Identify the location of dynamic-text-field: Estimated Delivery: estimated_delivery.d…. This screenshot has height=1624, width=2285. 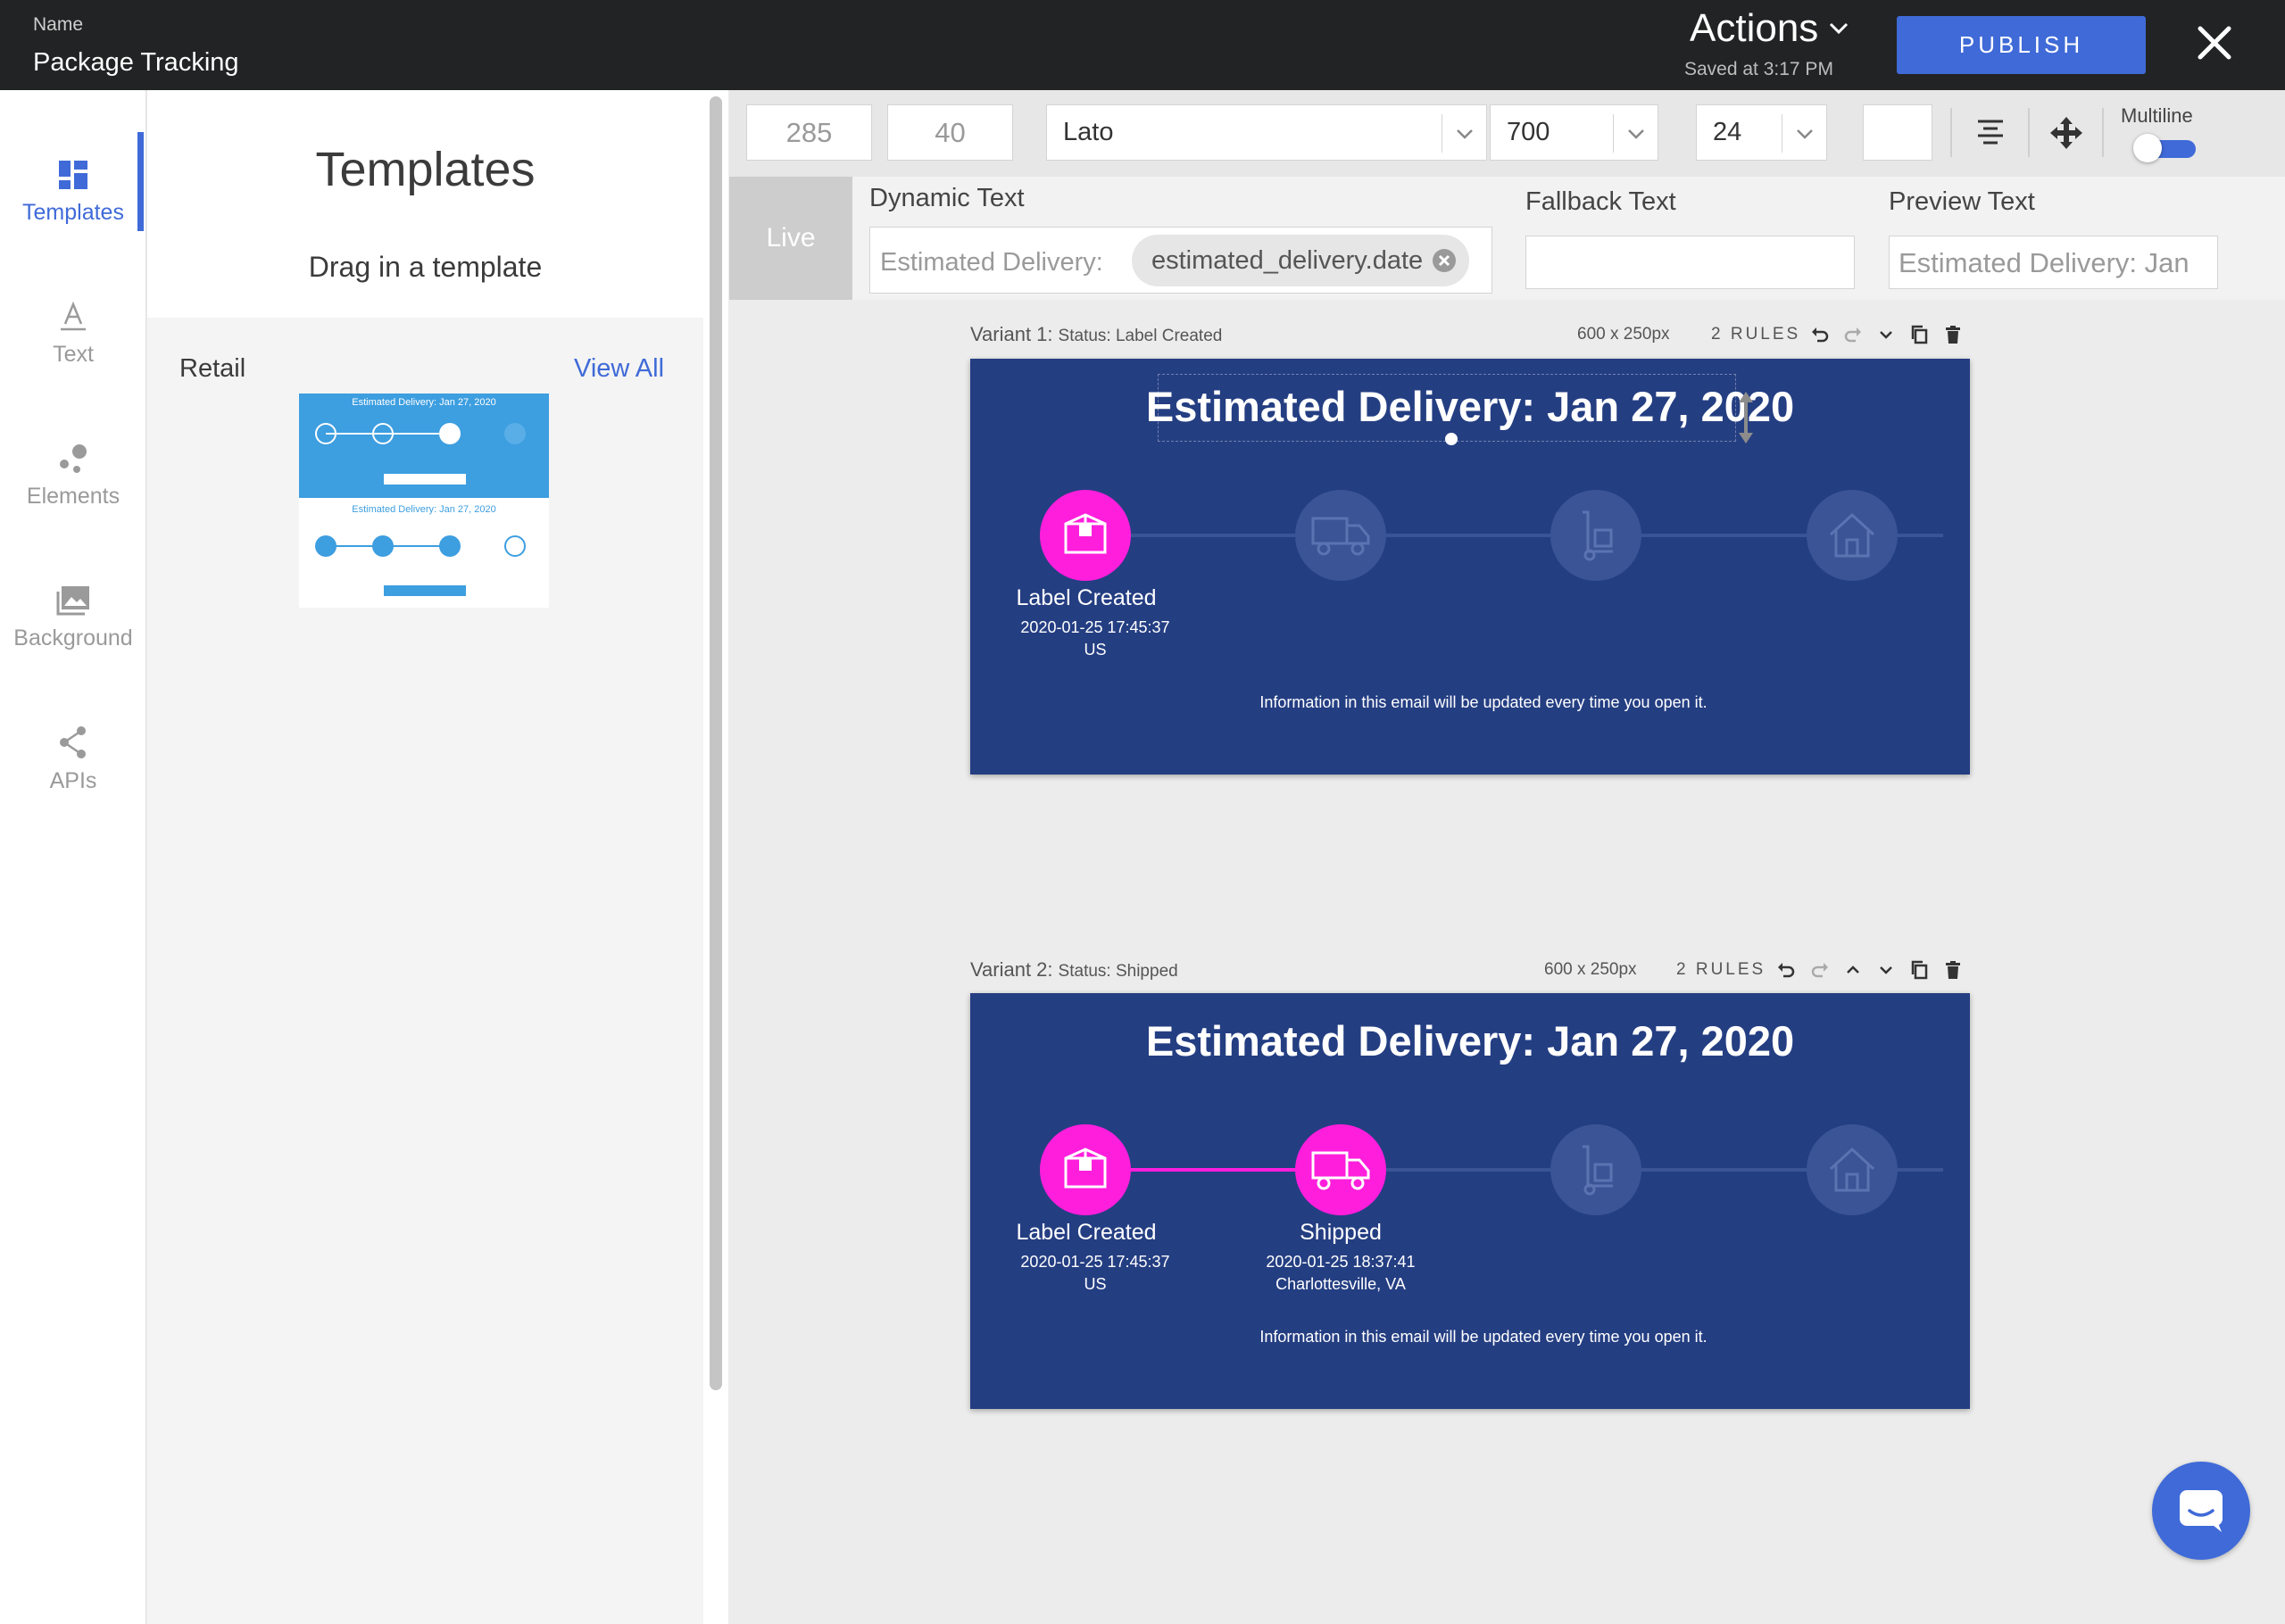
(1180, 260).